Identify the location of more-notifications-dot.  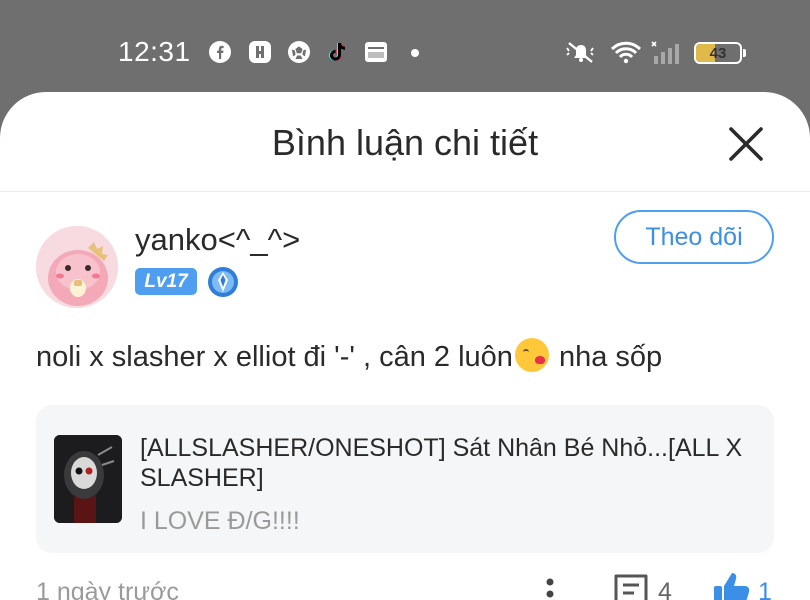
(415, 53).